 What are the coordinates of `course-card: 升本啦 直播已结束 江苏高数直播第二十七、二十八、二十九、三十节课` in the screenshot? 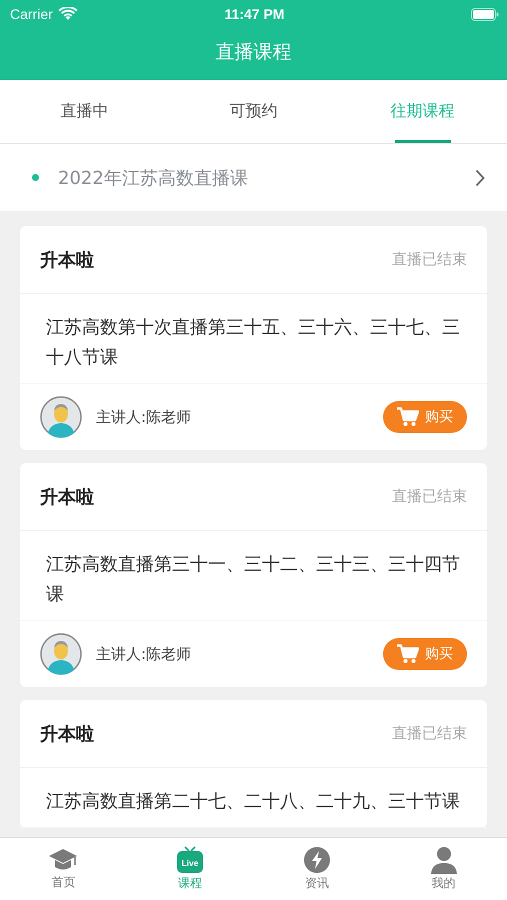 It's located at (253, 764).